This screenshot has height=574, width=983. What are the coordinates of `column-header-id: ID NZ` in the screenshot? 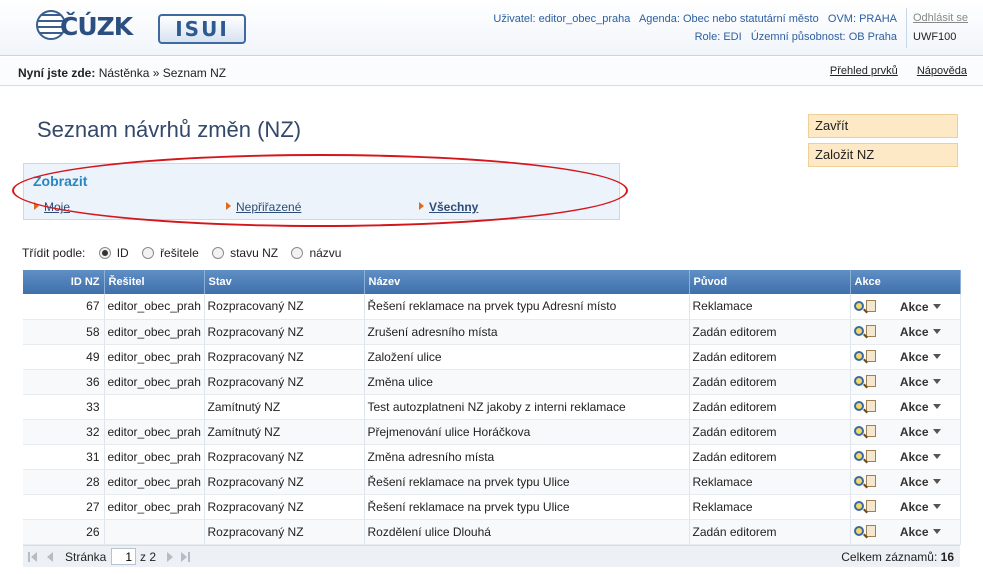 It's located at (64, 282).